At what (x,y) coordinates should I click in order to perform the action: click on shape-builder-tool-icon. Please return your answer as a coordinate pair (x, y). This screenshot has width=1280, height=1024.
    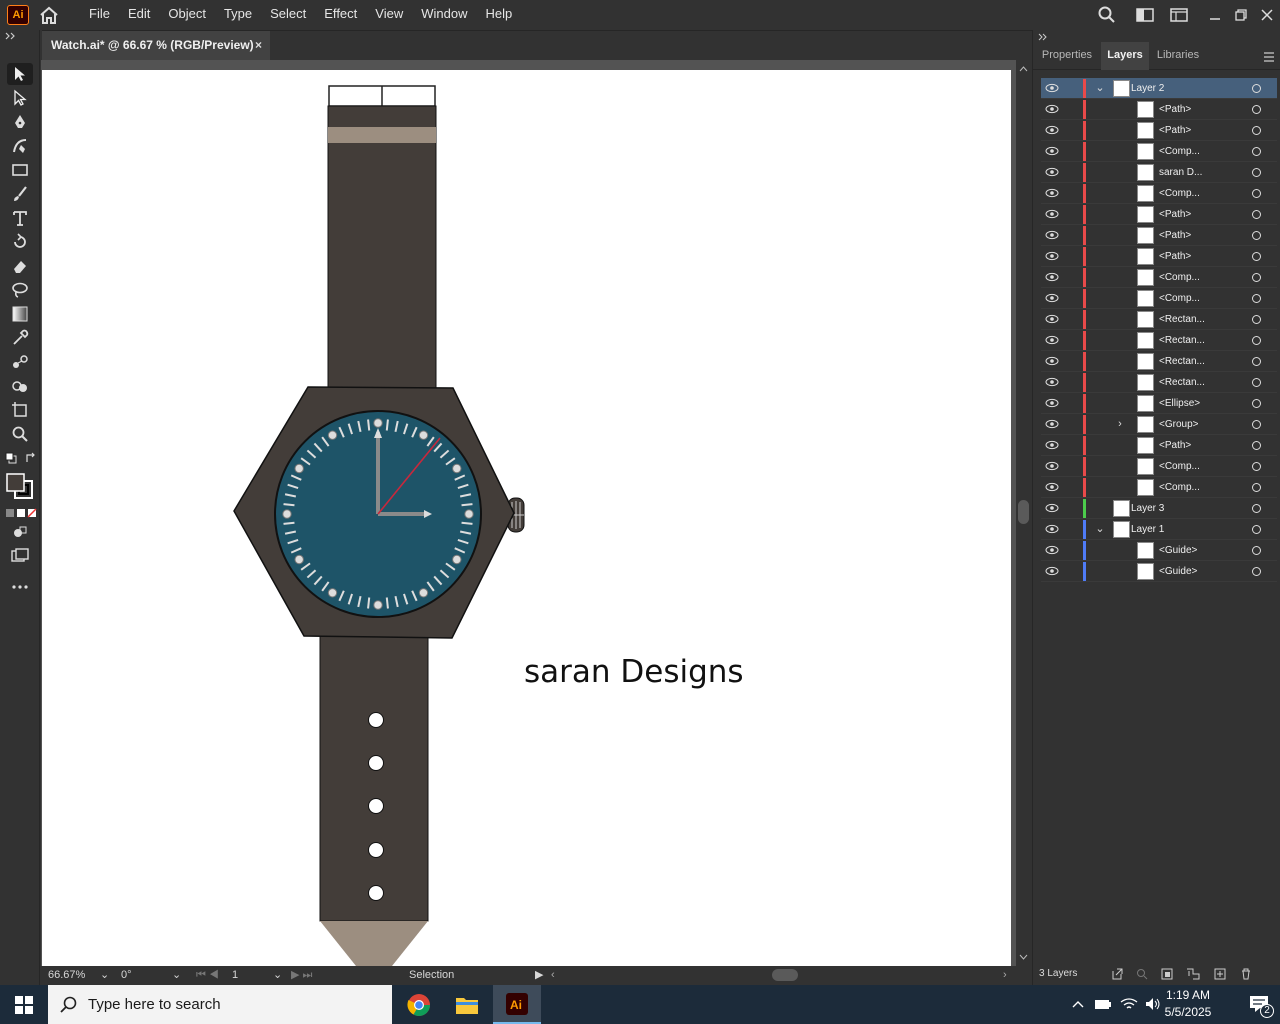
    Looking at the image, I should click on (20, 386).